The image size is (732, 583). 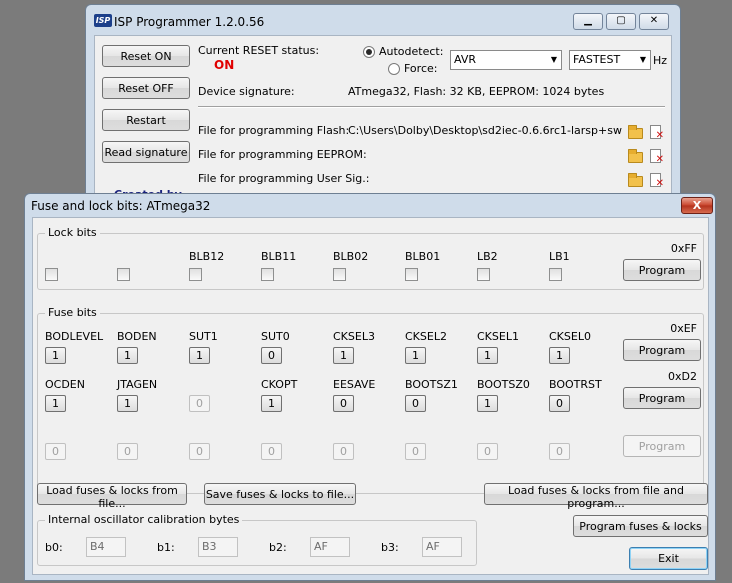 I want to click on program-fuse-ext-button: Program, so click(x=662, y=446).